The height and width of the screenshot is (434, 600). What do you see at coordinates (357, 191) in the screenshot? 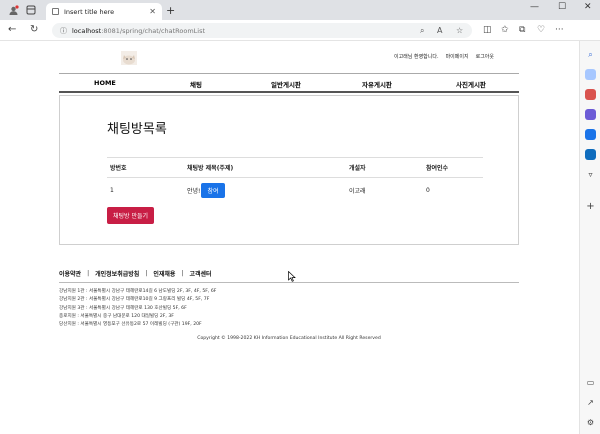
I see `room-creator: 이고래` at bounding box center [357, 191].